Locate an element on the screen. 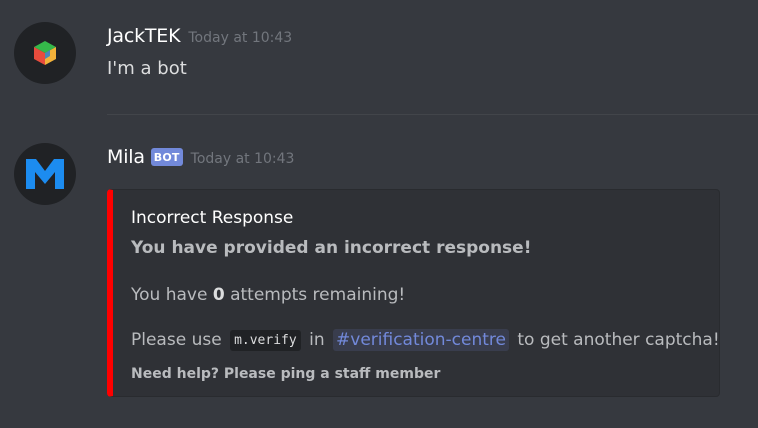 The height and width of the screenshot is (428, 758). embed-attempts-line: You have 0 attempts remaining! is located at coordinates (268, 295).